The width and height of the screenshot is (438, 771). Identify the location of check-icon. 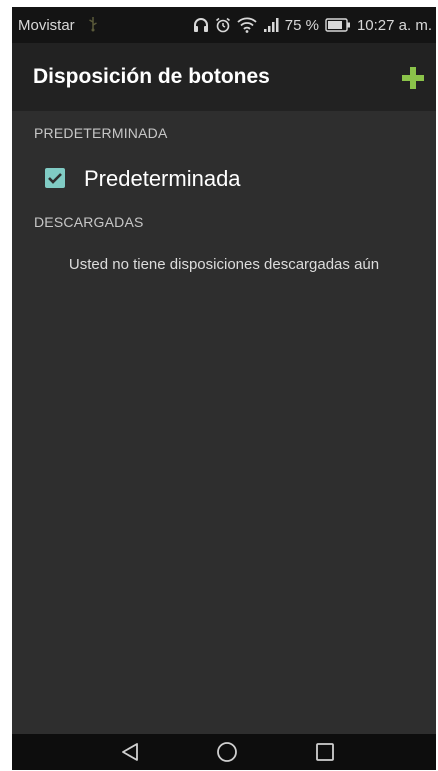
(55, 178).